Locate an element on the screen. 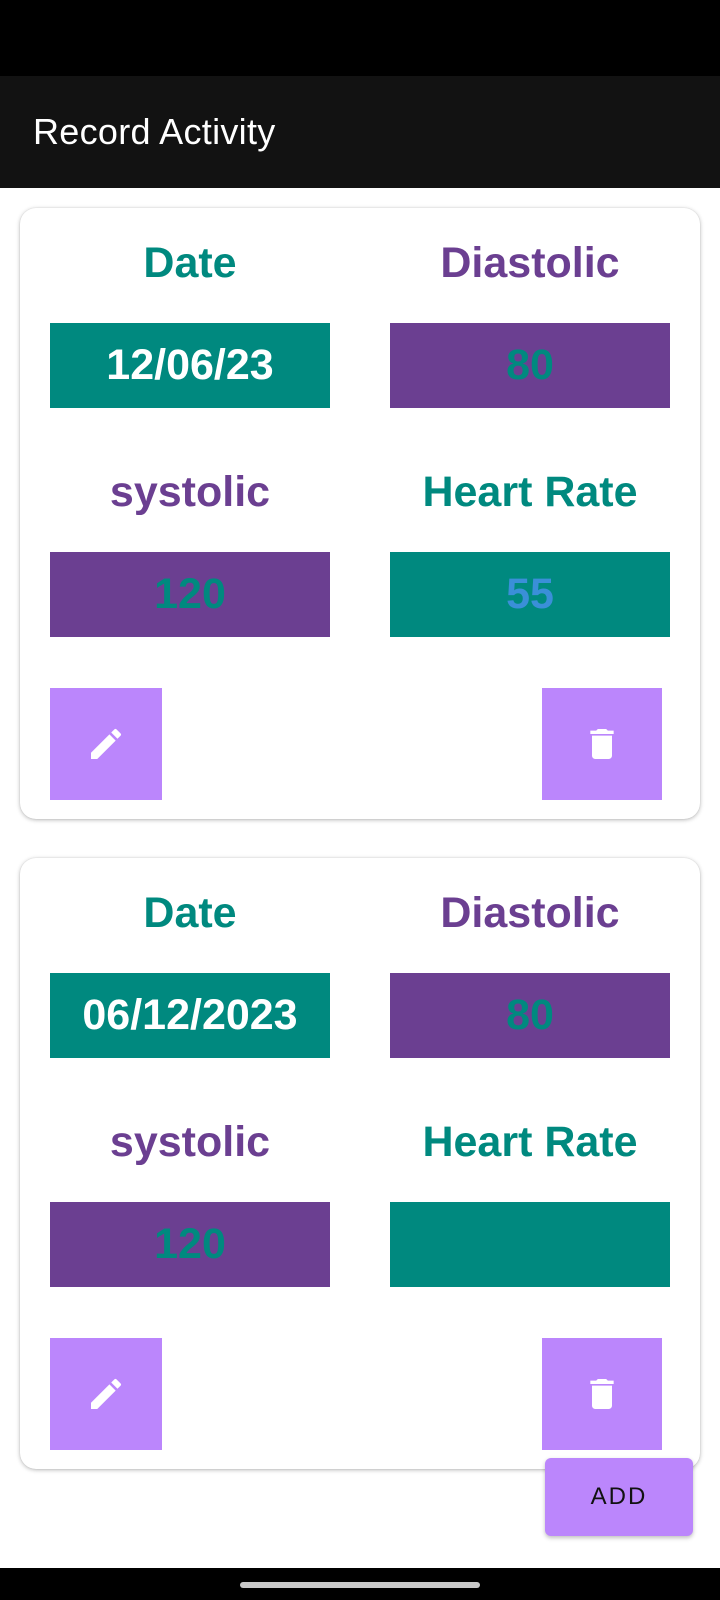 This screenshot has height=1600, width=720. home-gesture-handle is located at coordinates (360, 1585).